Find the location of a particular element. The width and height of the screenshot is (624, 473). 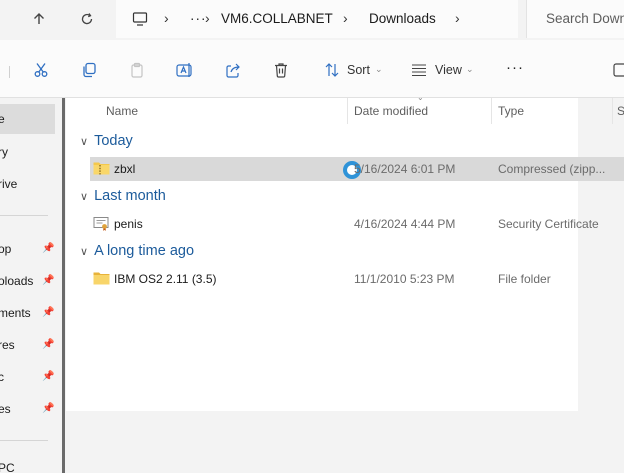

sidebar-item-label: PC is located at coordinates (7, 467).